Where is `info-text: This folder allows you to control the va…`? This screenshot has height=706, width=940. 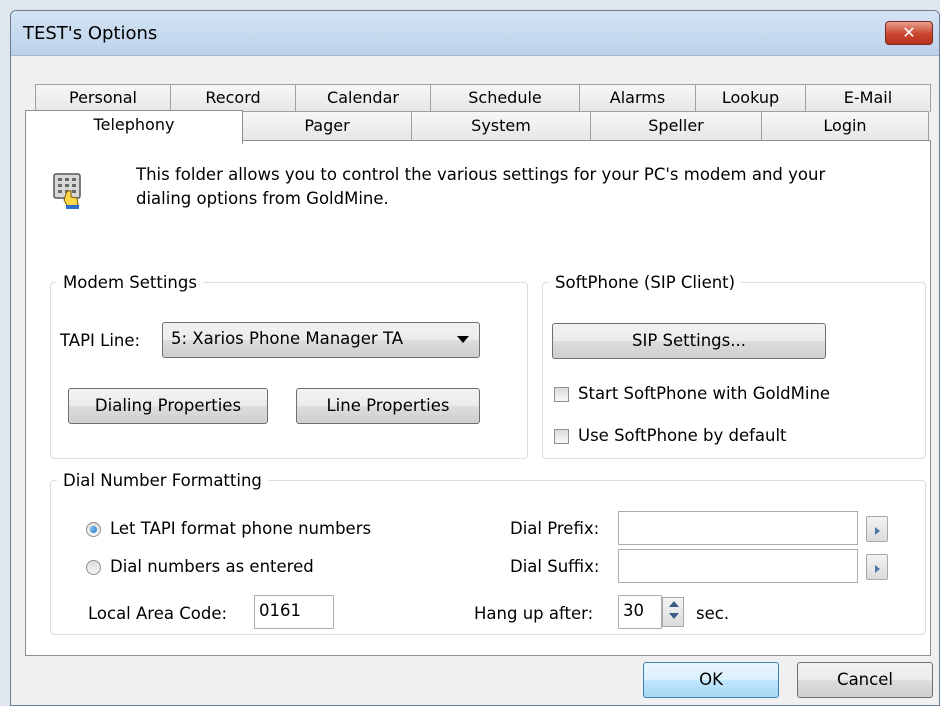 info-text: This folder allows you to control the va… is located at coordinates (516, 187).